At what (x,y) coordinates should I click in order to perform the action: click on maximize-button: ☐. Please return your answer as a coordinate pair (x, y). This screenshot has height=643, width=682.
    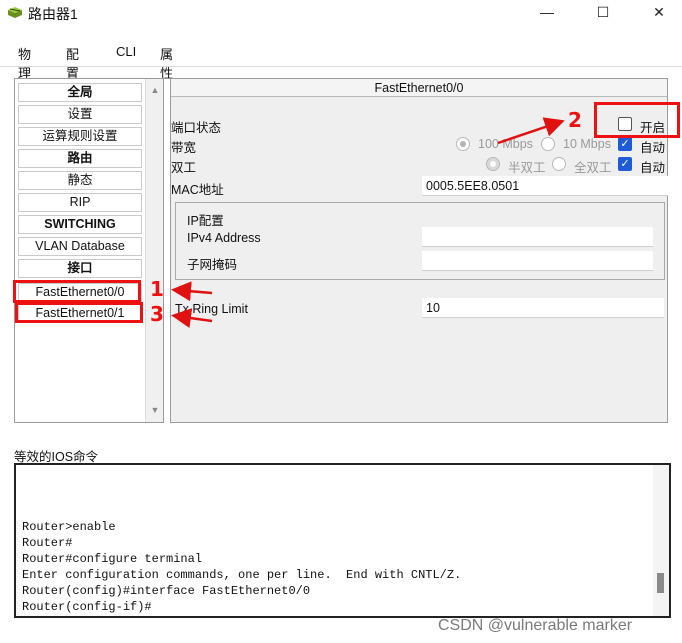
    Looking at the image, I should click on (603, 12).